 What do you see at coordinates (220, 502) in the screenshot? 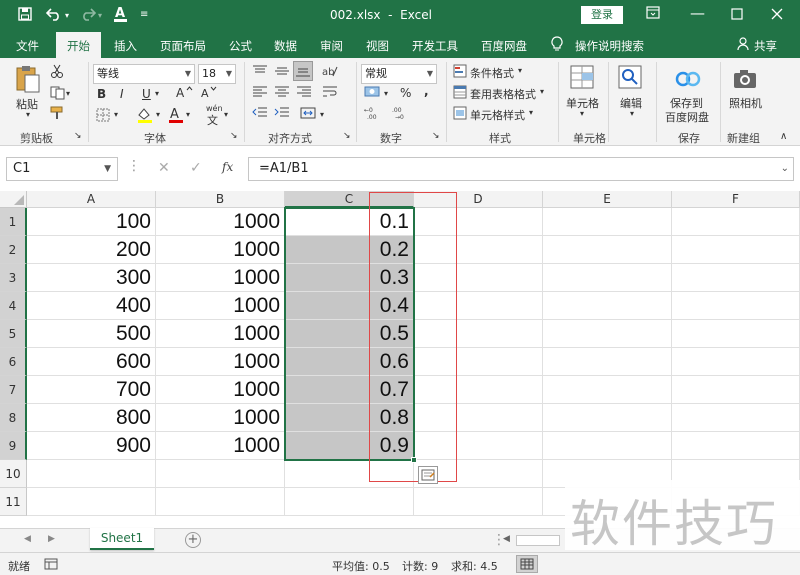
I see `cell-b11` at bounding box center [220, 502].